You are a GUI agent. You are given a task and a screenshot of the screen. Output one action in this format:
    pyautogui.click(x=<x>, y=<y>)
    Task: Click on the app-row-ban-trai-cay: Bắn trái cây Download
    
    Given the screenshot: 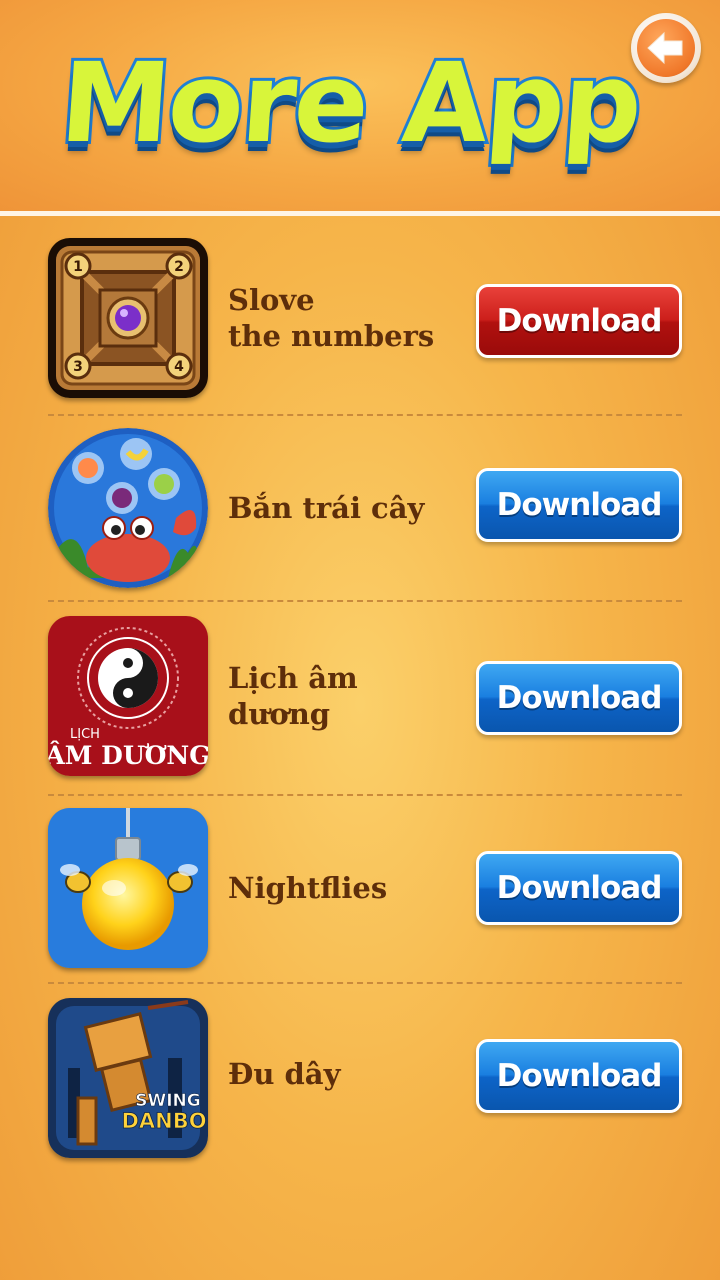 What is the action you would take?
    pyautogui.click(x=360, y=523)
    